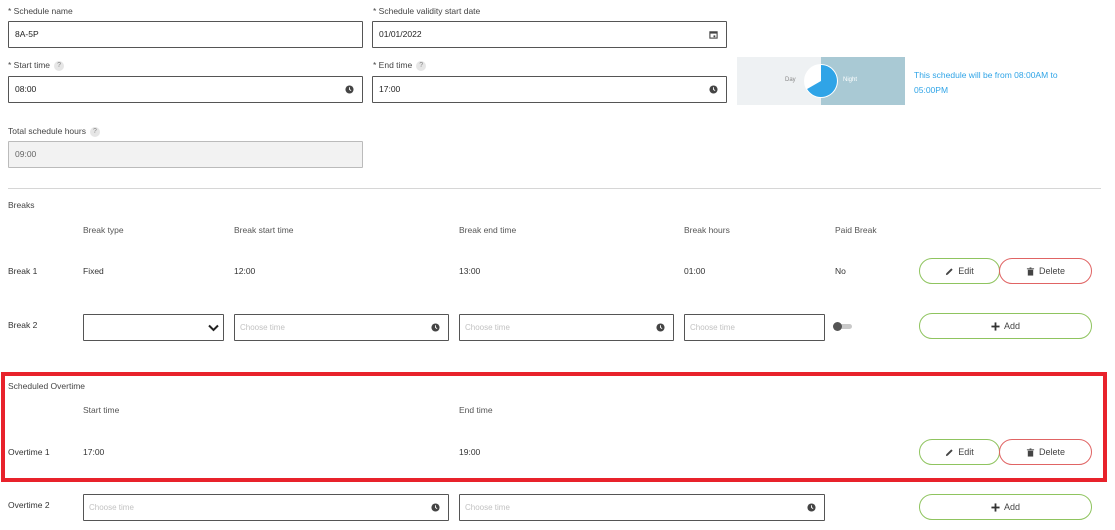 The width and height of the screenshot is (1115, 530). Describe the element at coordinates (549, 34) in the screenshot. I see `validity-date-input: 01/01/2022` at that location.